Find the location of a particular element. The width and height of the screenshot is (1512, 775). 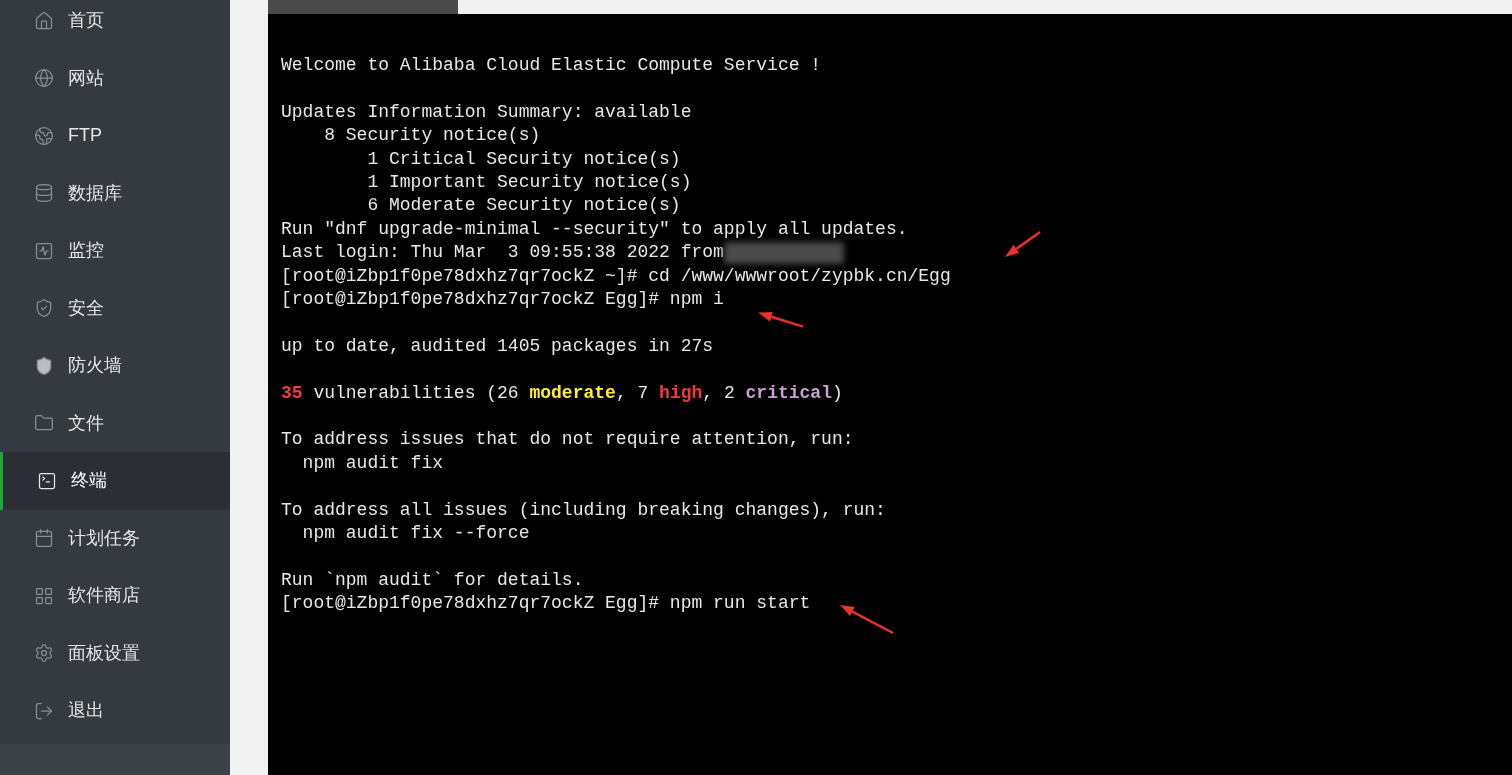

grid-icon is located at coordinates (44, 595).